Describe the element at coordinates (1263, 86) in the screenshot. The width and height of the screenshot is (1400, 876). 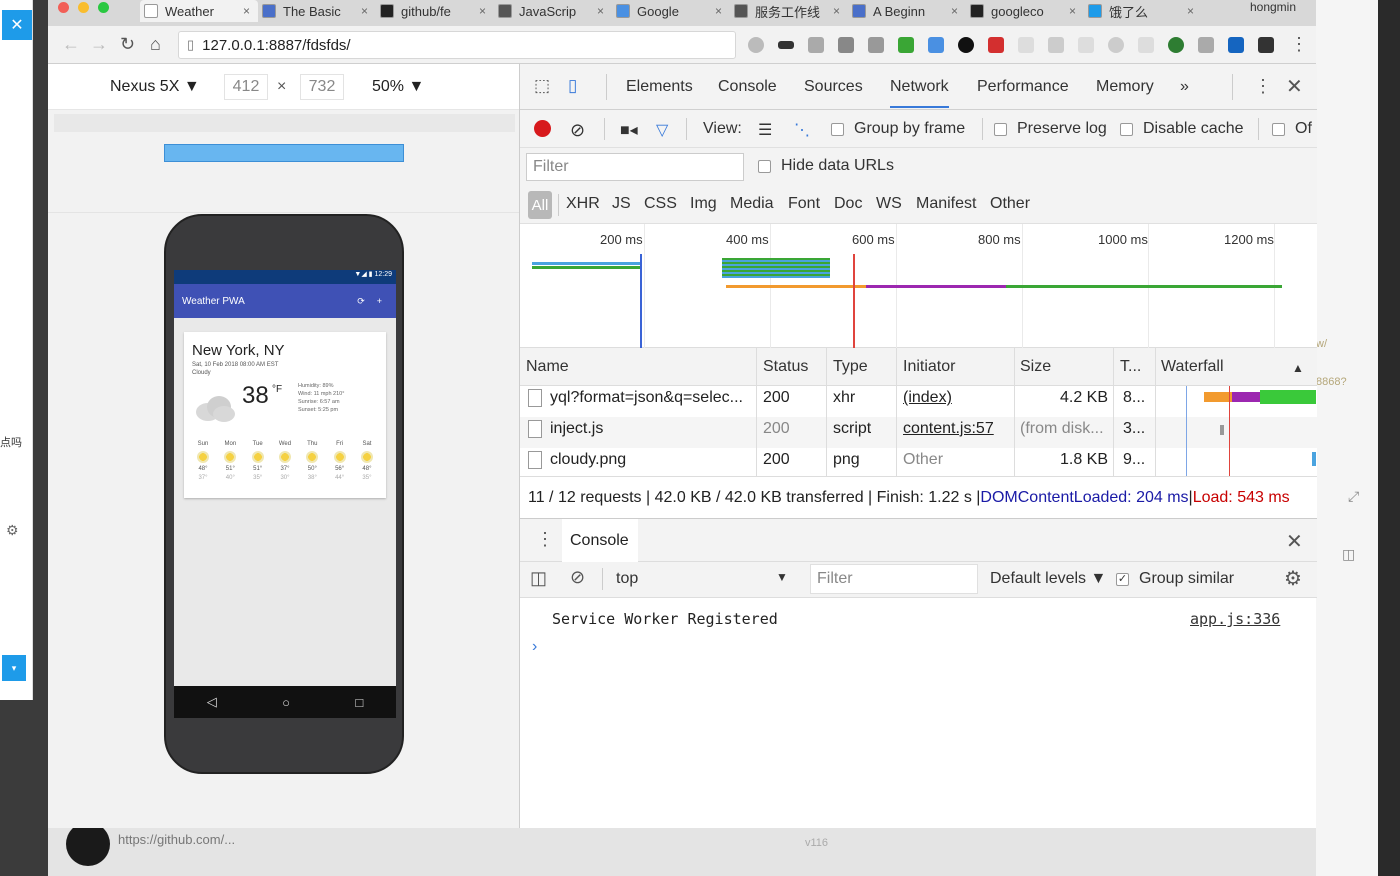
I see `devtools-menu-icon: ⋮` at that location.